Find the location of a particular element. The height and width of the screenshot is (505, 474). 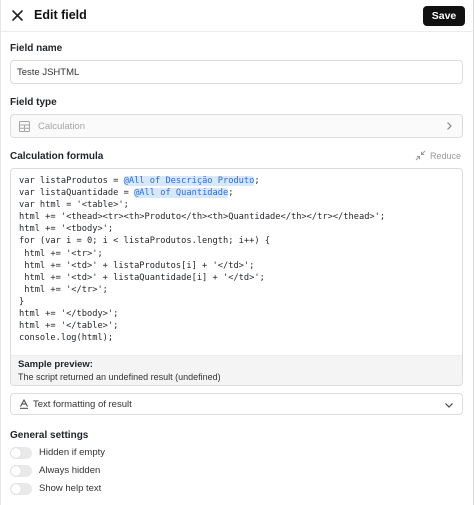

chevron-down-icon is located at coordinates (449, 405).